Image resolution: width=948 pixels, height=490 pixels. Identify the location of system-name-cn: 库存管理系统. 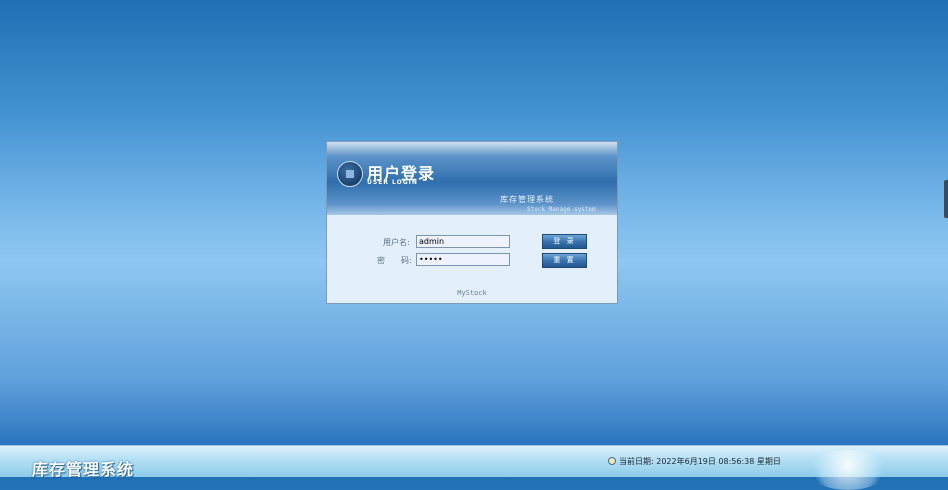
(527, 199).